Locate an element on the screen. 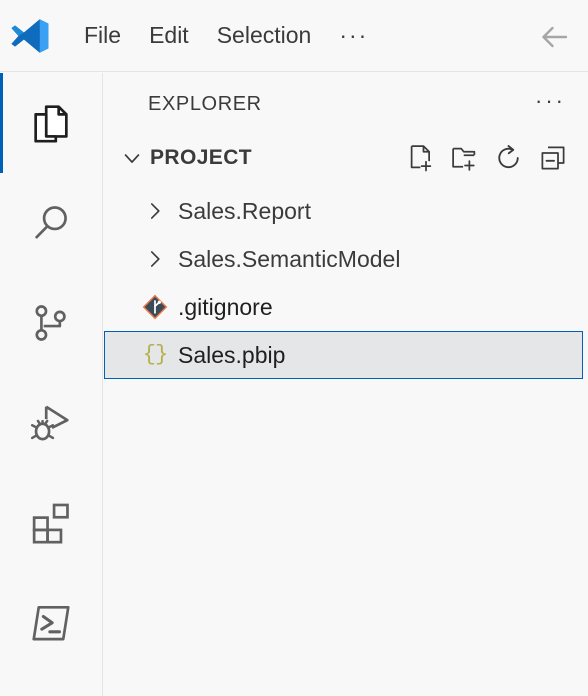 This screenshot has width=588, height=696. title-bar: File Edit Selection ··· is located at coordinates (294, 36).